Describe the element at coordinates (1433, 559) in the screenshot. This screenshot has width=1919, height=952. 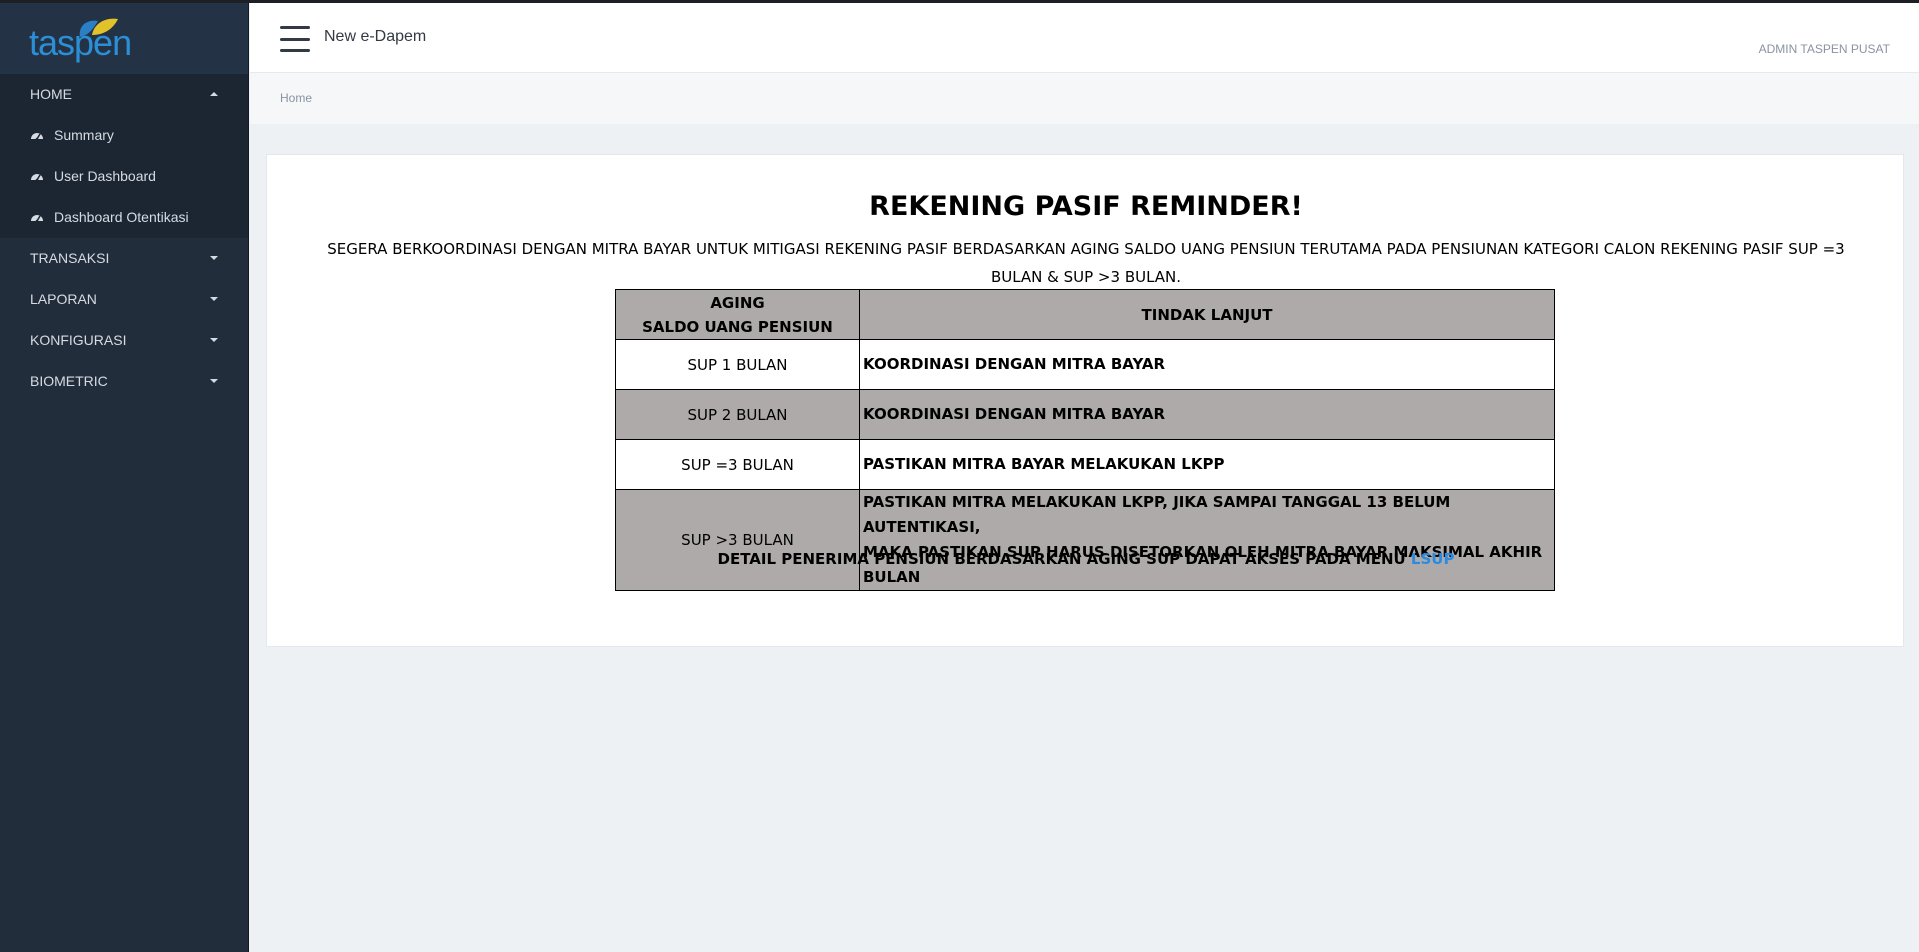
I see `lsup-link: LSUP` at that location.